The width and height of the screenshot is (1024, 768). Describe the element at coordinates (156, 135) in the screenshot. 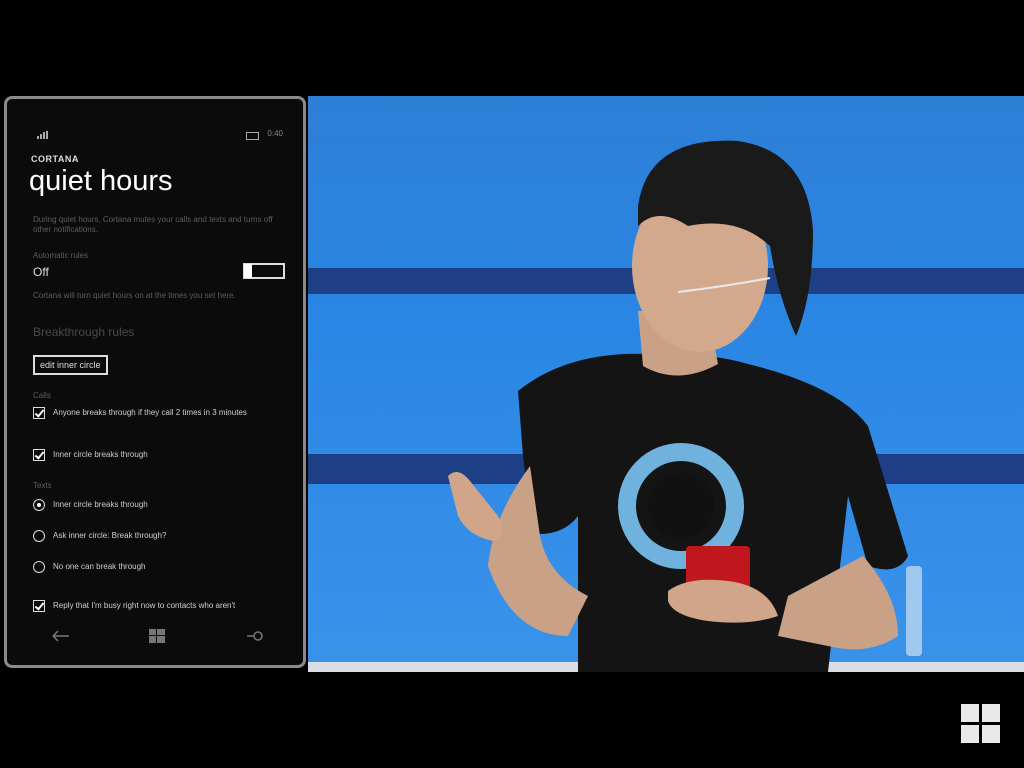

I see `status-bar: 0:40` at that location.